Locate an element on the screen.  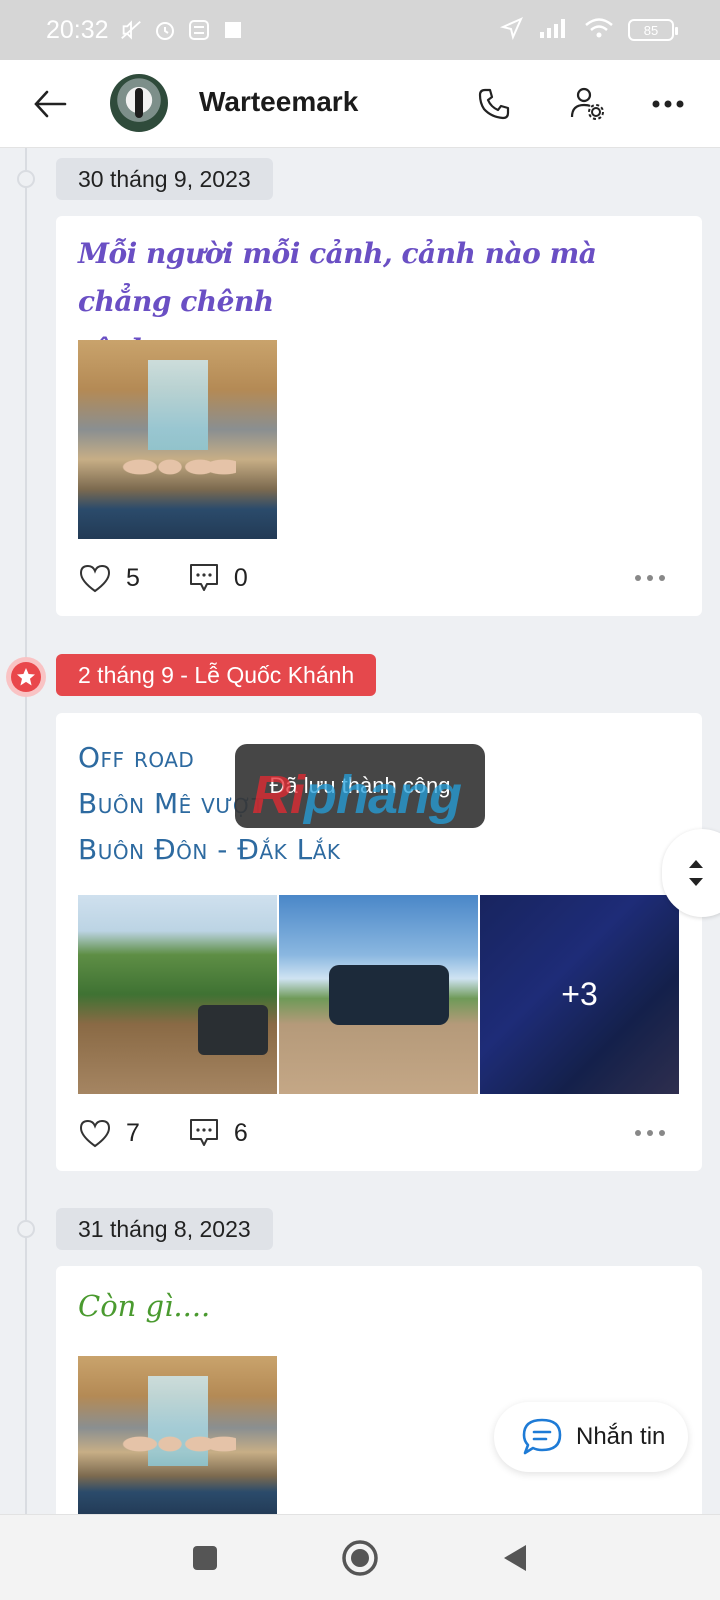
battery-indicator: 85 is located at coordinates (653, 30).